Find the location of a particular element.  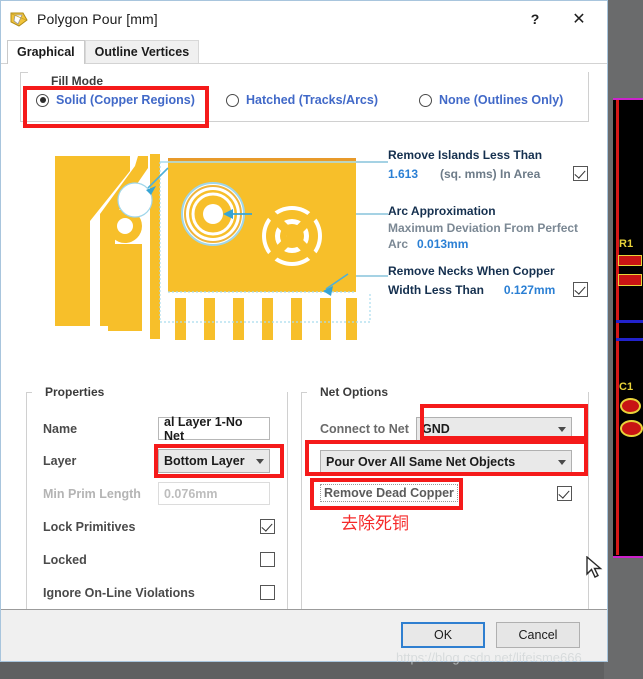

radio-none-outlines-only: None (Outlines Only) is located at coordinates (491, 100).